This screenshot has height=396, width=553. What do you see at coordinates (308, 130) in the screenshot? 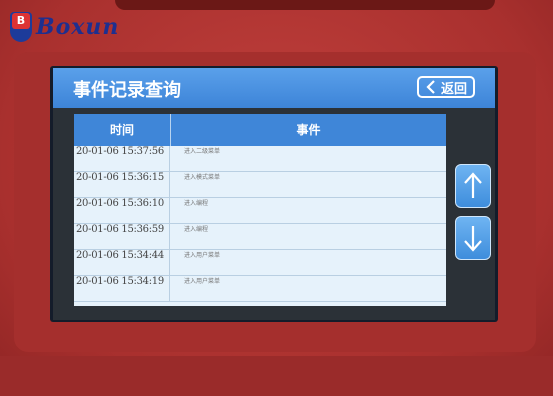
I see `column-header-event: 事件` at bounding box center [308, 130].